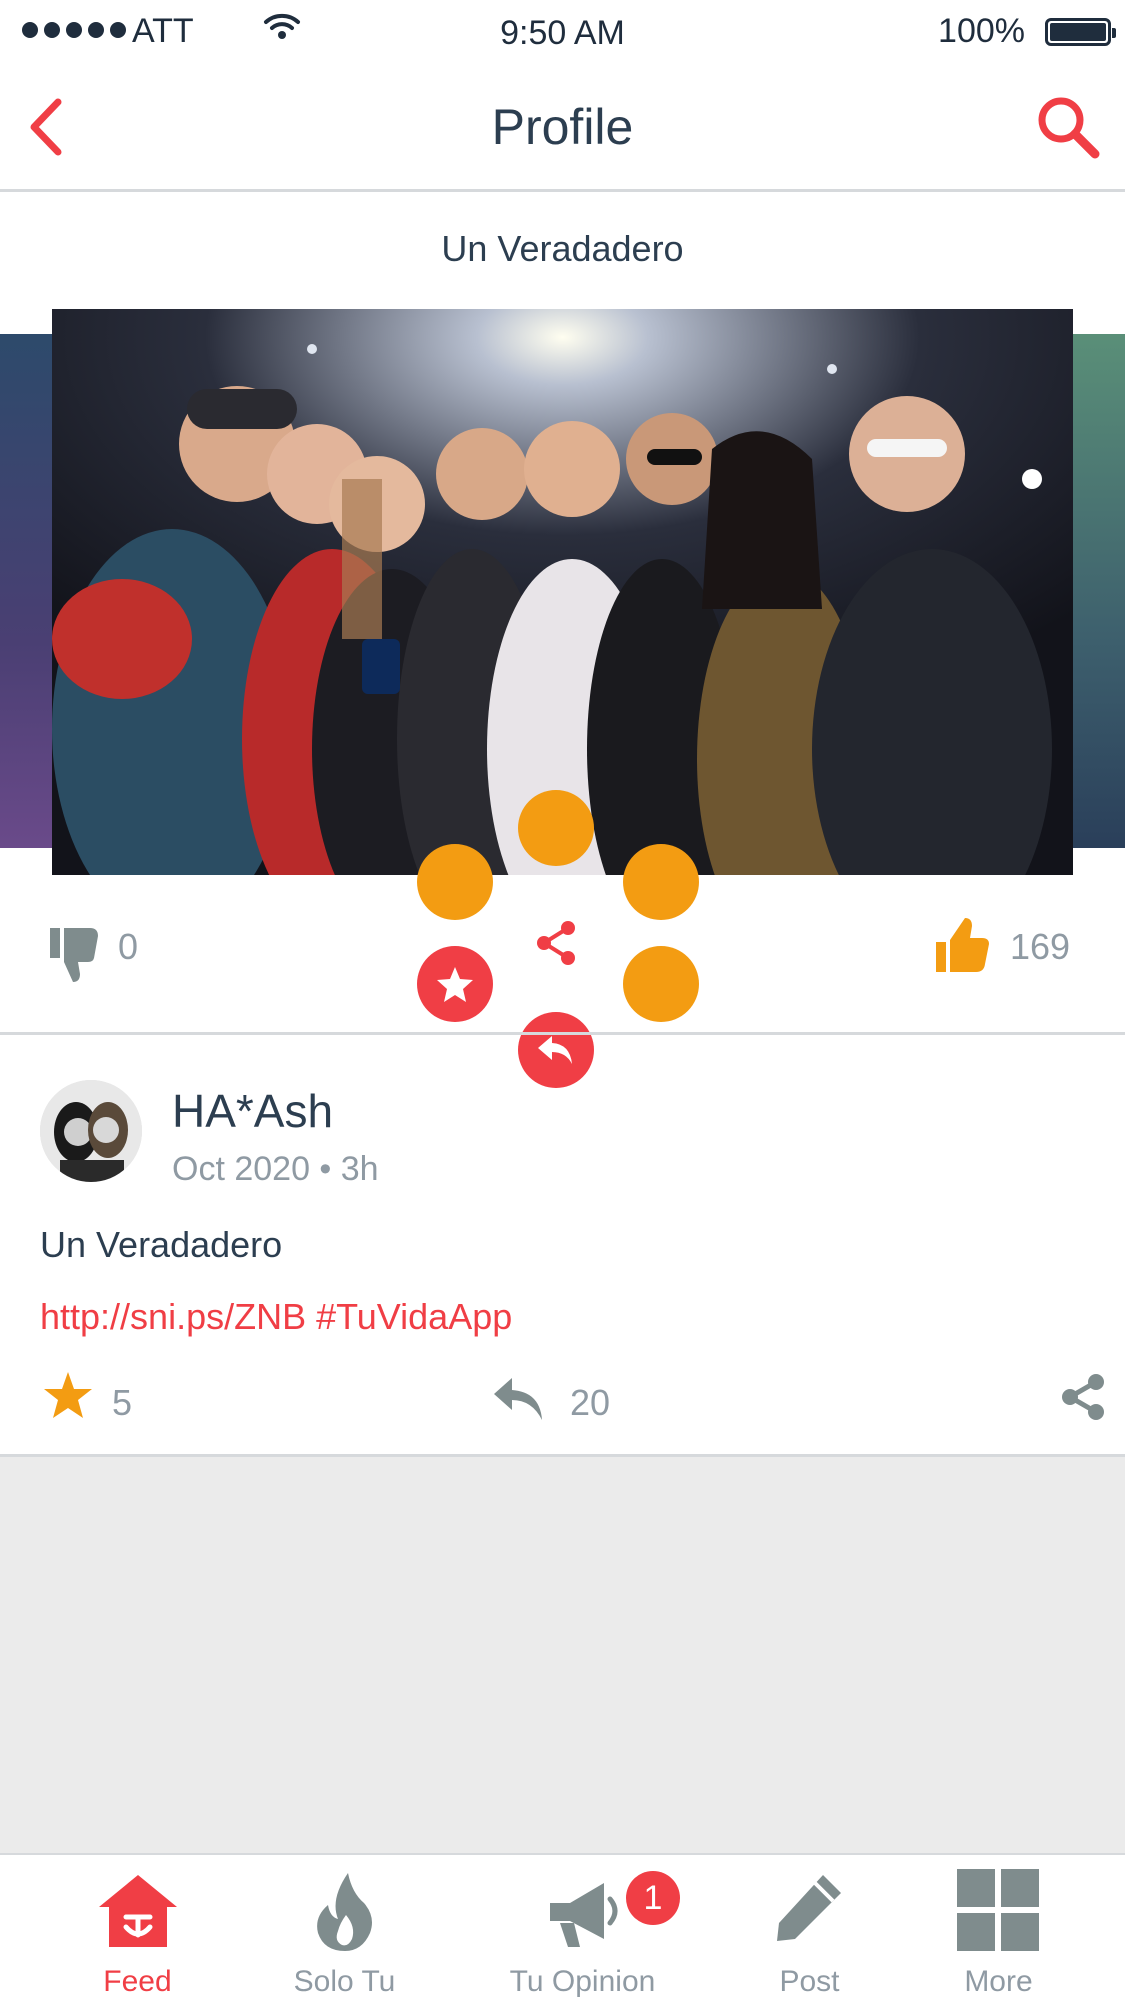 Image resolution: width=1125 pixels, height=2003 pixels. I want to click on author-avatar, so click(91, 1131).